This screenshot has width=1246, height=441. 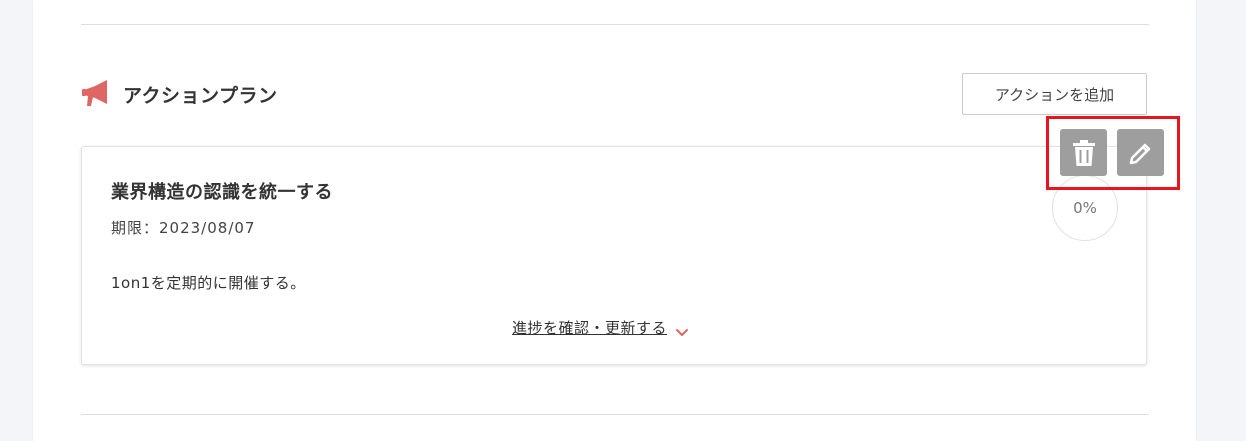 What do you see at coordinates (589, 327) in the screenshot?
I see `progress-update-link-label: 進捗を確認・更新する` at bounding box center [589, 327].